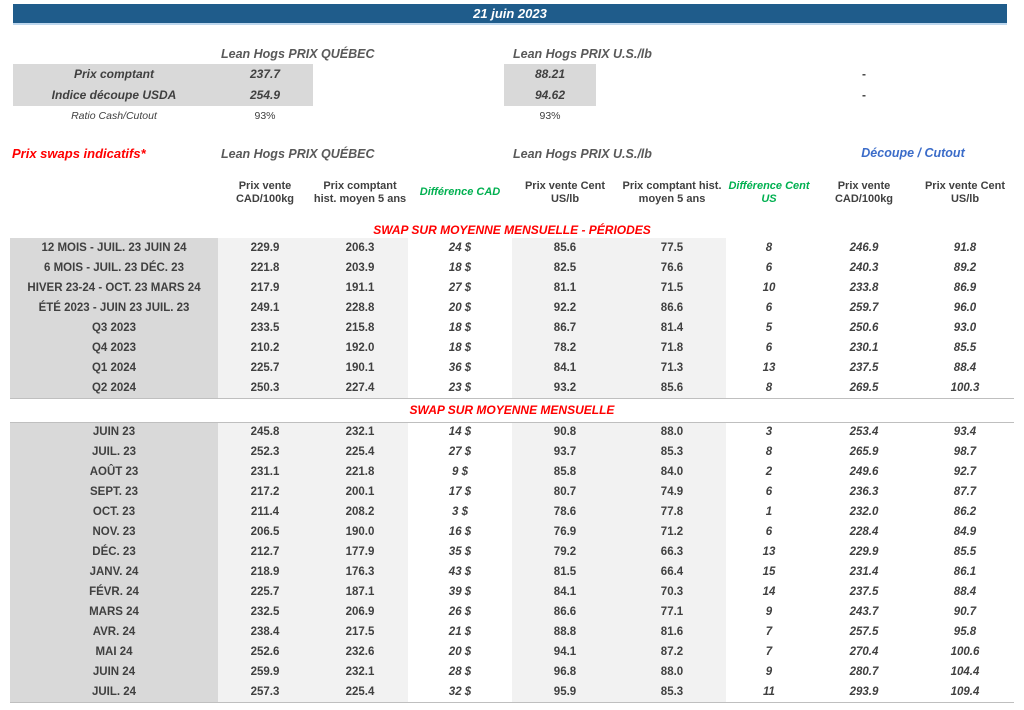 Image resolution: width=1024 pixels, height=710 pixels. I want to click on period-cell: 6 MOIS - JUIL. 23 DÉC. 23, so click(114, 268).